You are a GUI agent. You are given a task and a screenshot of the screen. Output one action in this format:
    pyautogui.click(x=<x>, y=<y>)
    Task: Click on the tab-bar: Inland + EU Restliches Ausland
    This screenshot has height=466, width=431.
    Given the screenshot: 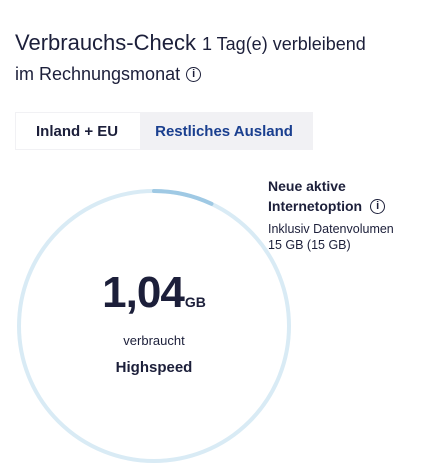 What is the action you would take?
    pyautogui.click(x=164, y=131)
    